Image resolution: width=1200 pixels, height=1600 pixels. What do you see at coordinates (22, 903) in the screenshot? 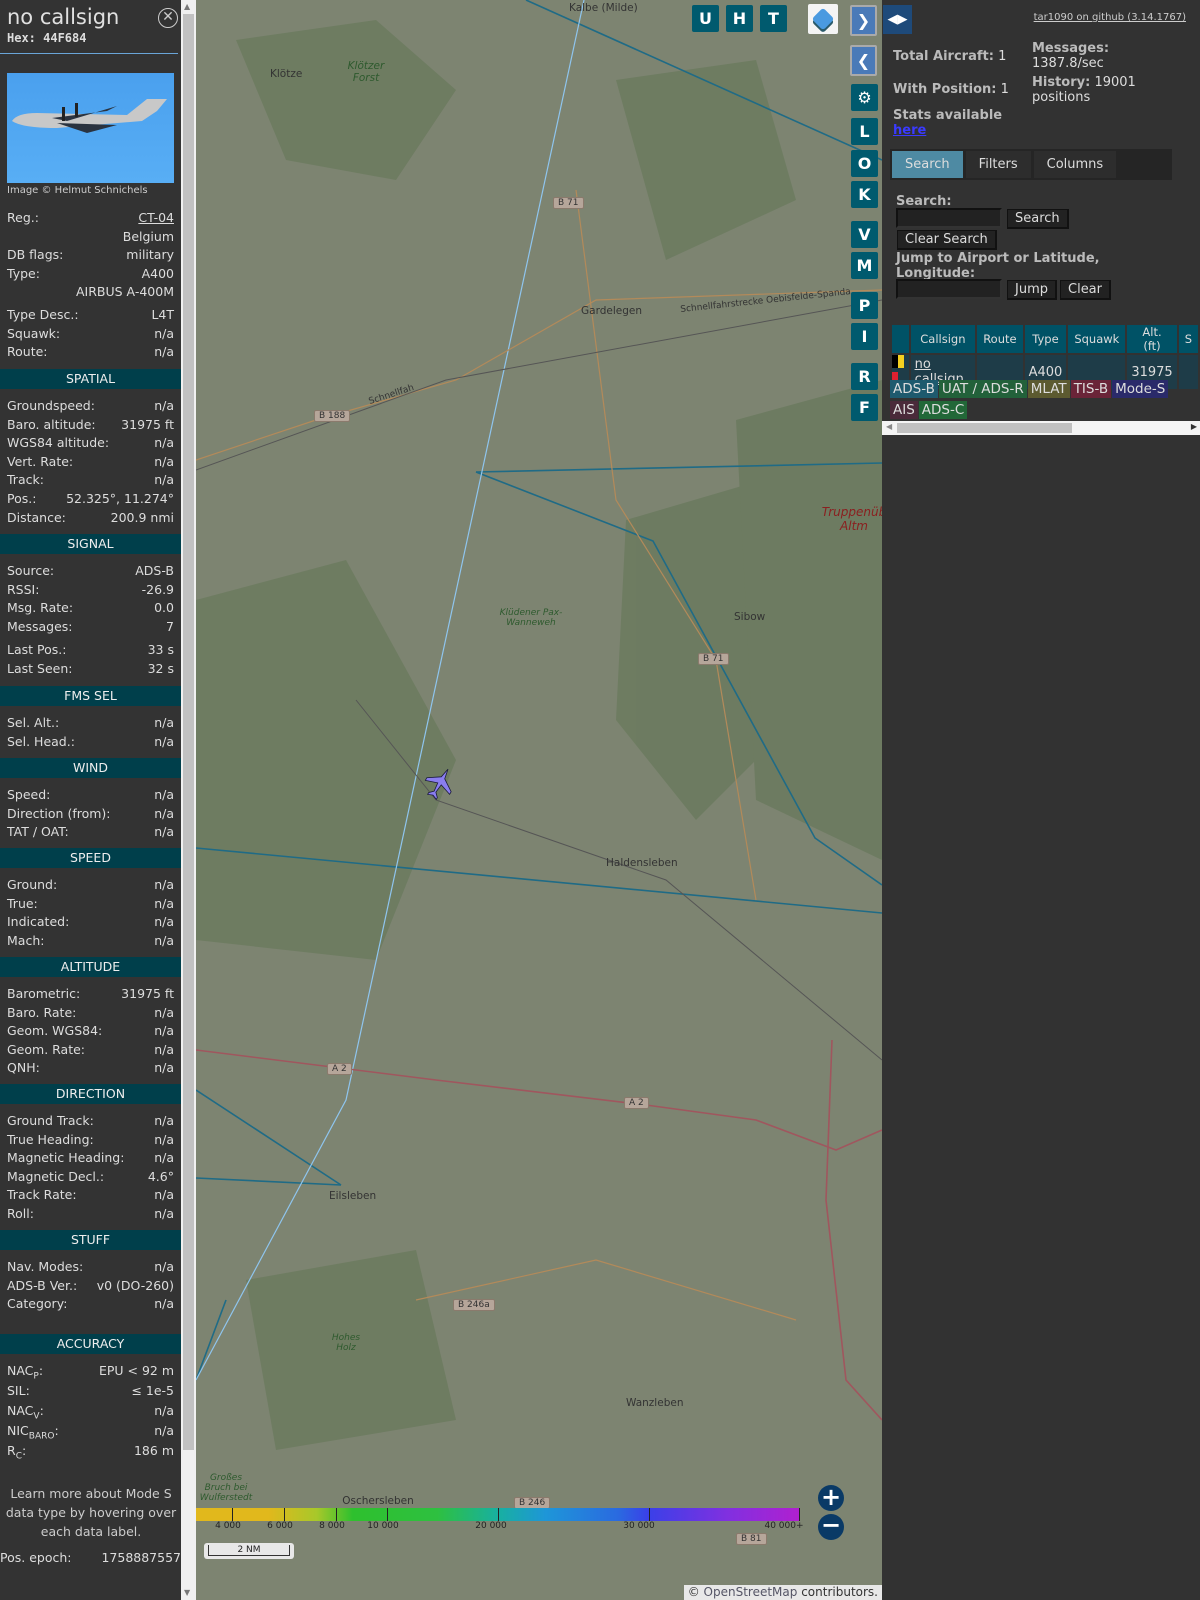
I see `row-label: True:` at bounding box center [22, 903].